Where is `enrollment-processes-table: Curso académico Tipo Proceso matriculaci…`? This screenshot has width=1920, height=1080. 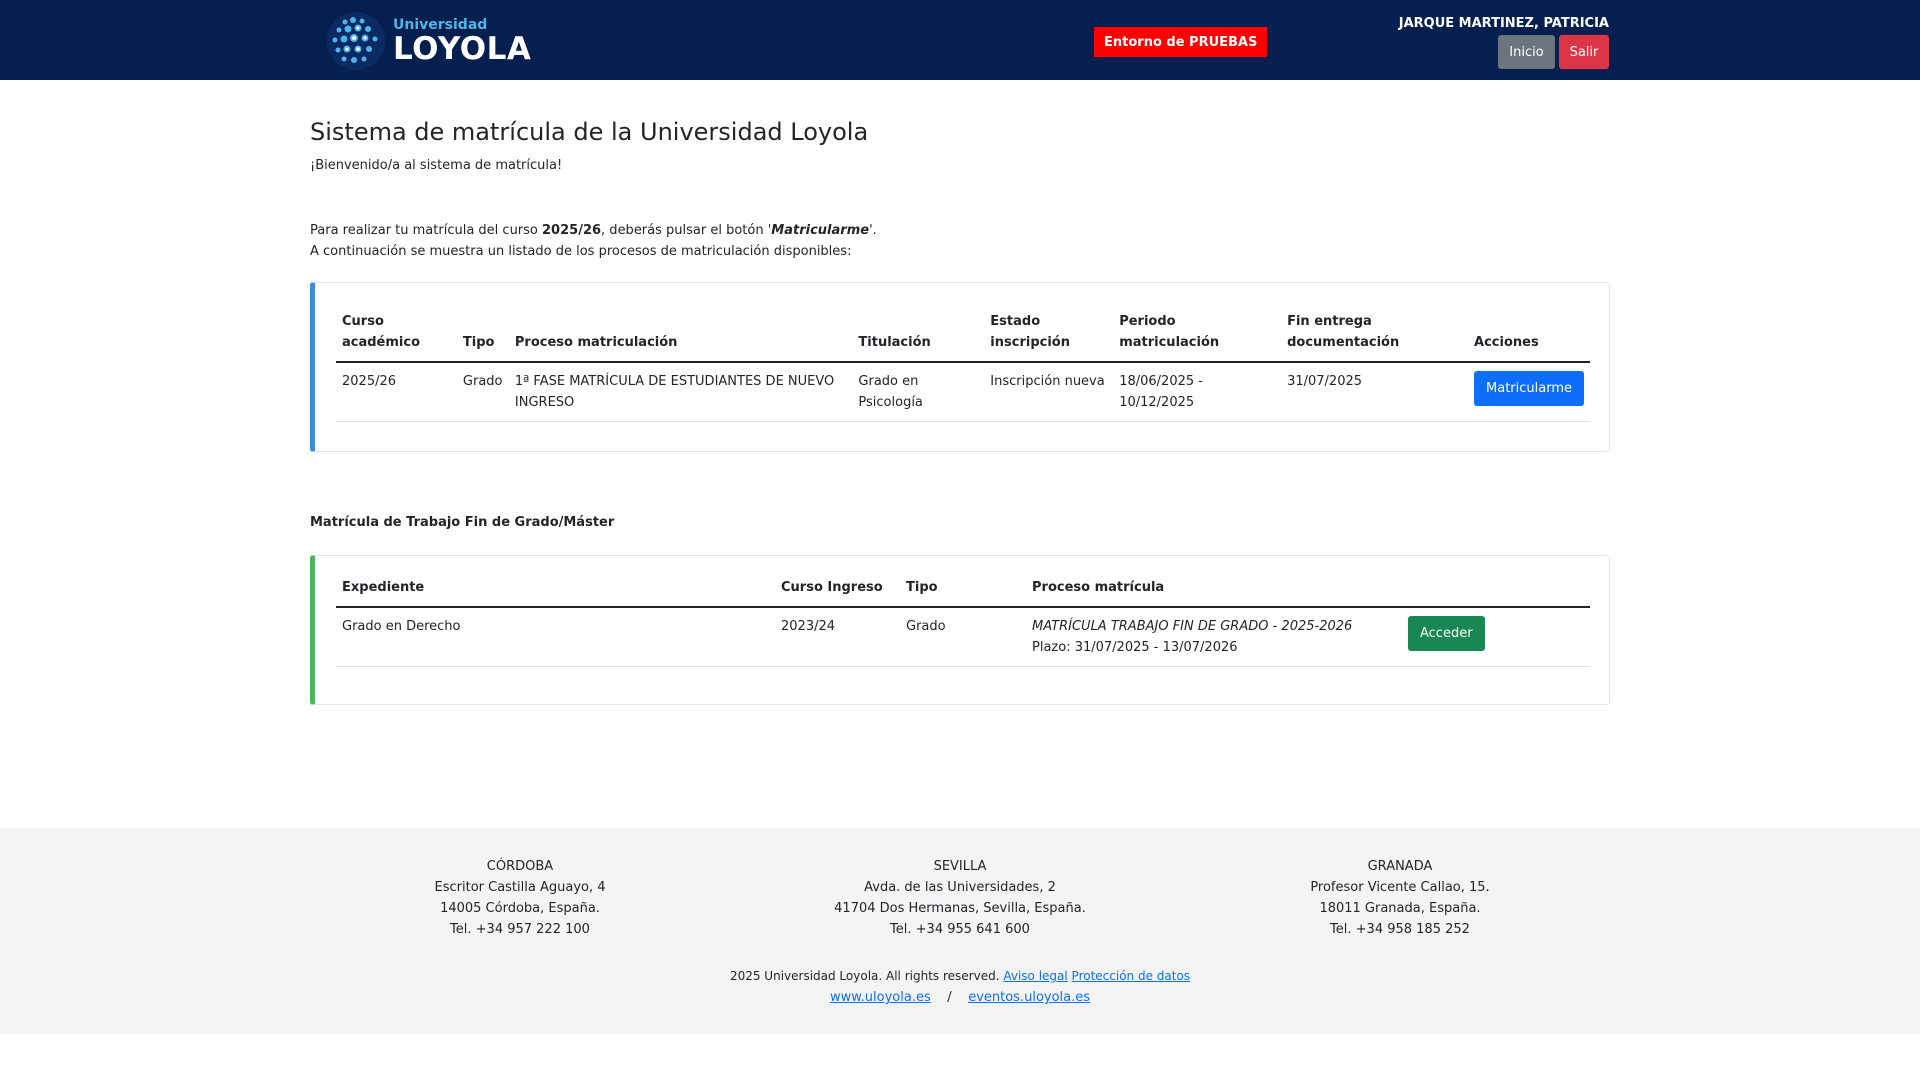 enrollment-processes-table: Curso académico Tipo Proceso matriculaci… is located at coordinates (963, 363).